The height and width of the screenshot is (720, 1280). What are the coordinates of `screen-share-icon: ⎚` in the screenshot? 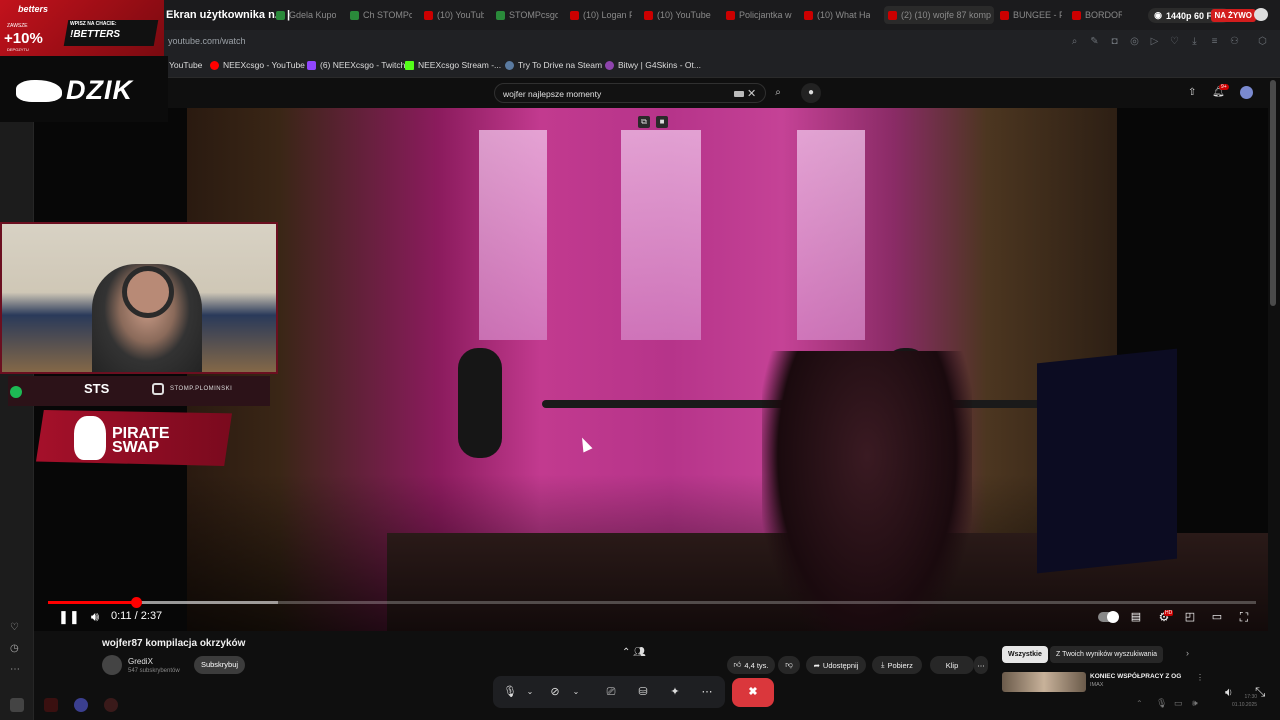 It's located at (611, 692).